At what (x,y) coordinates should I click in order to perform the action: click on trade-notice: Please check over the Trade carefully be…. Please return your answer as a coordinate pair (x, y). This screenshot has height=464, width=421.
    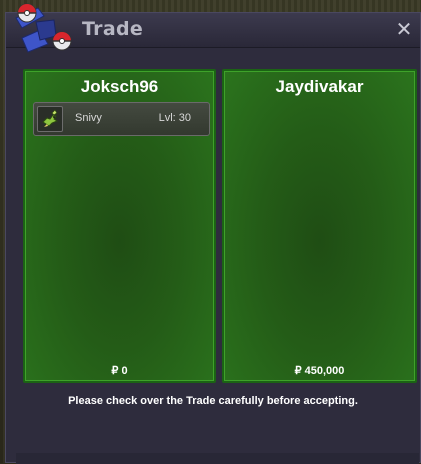
    Looking at the image, I should click on (213, 401).